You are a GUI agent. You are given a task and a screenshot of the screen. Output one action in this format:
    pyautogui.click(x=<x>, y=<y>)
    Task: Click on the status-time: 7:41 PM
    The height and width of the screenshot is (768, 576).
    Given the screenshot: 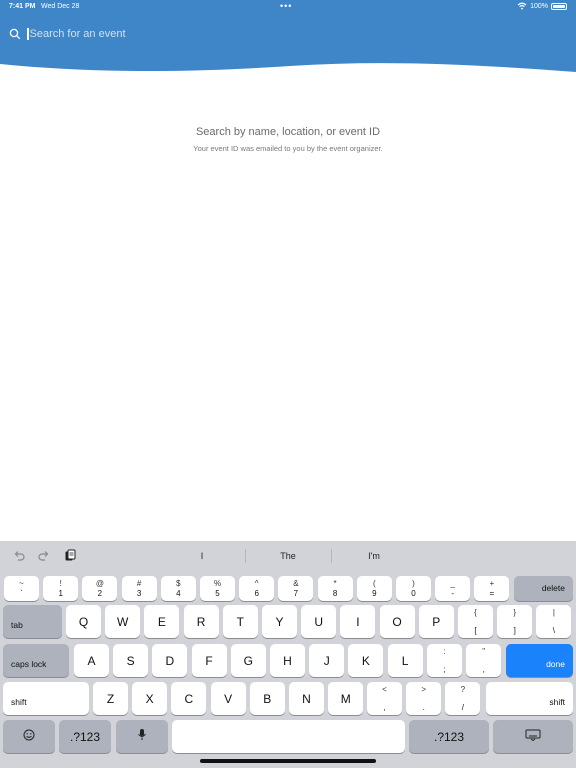 What is the action you would take?
    pyautogui.click(x=22, y=6)
    